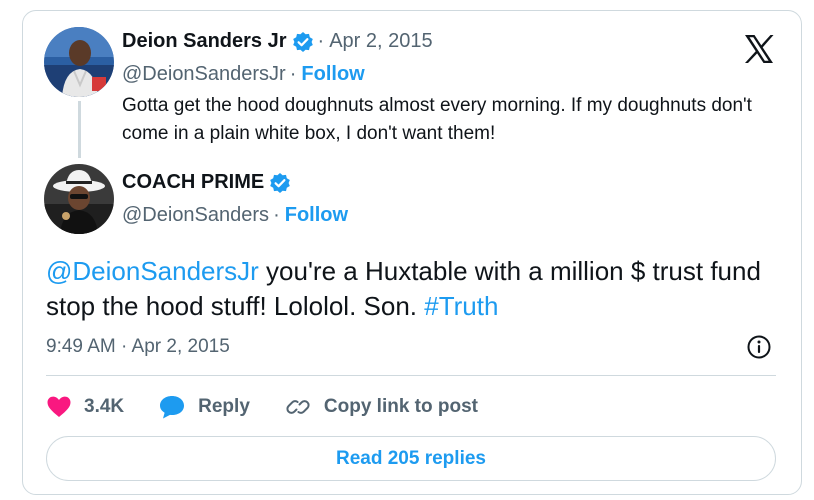 The height and width of the screenshot is (500, 814). What do you see at coordinates (400, 406) in the screenshot?
I see `copy-link-label: Copy link to post` at bounding box center [400, 406].